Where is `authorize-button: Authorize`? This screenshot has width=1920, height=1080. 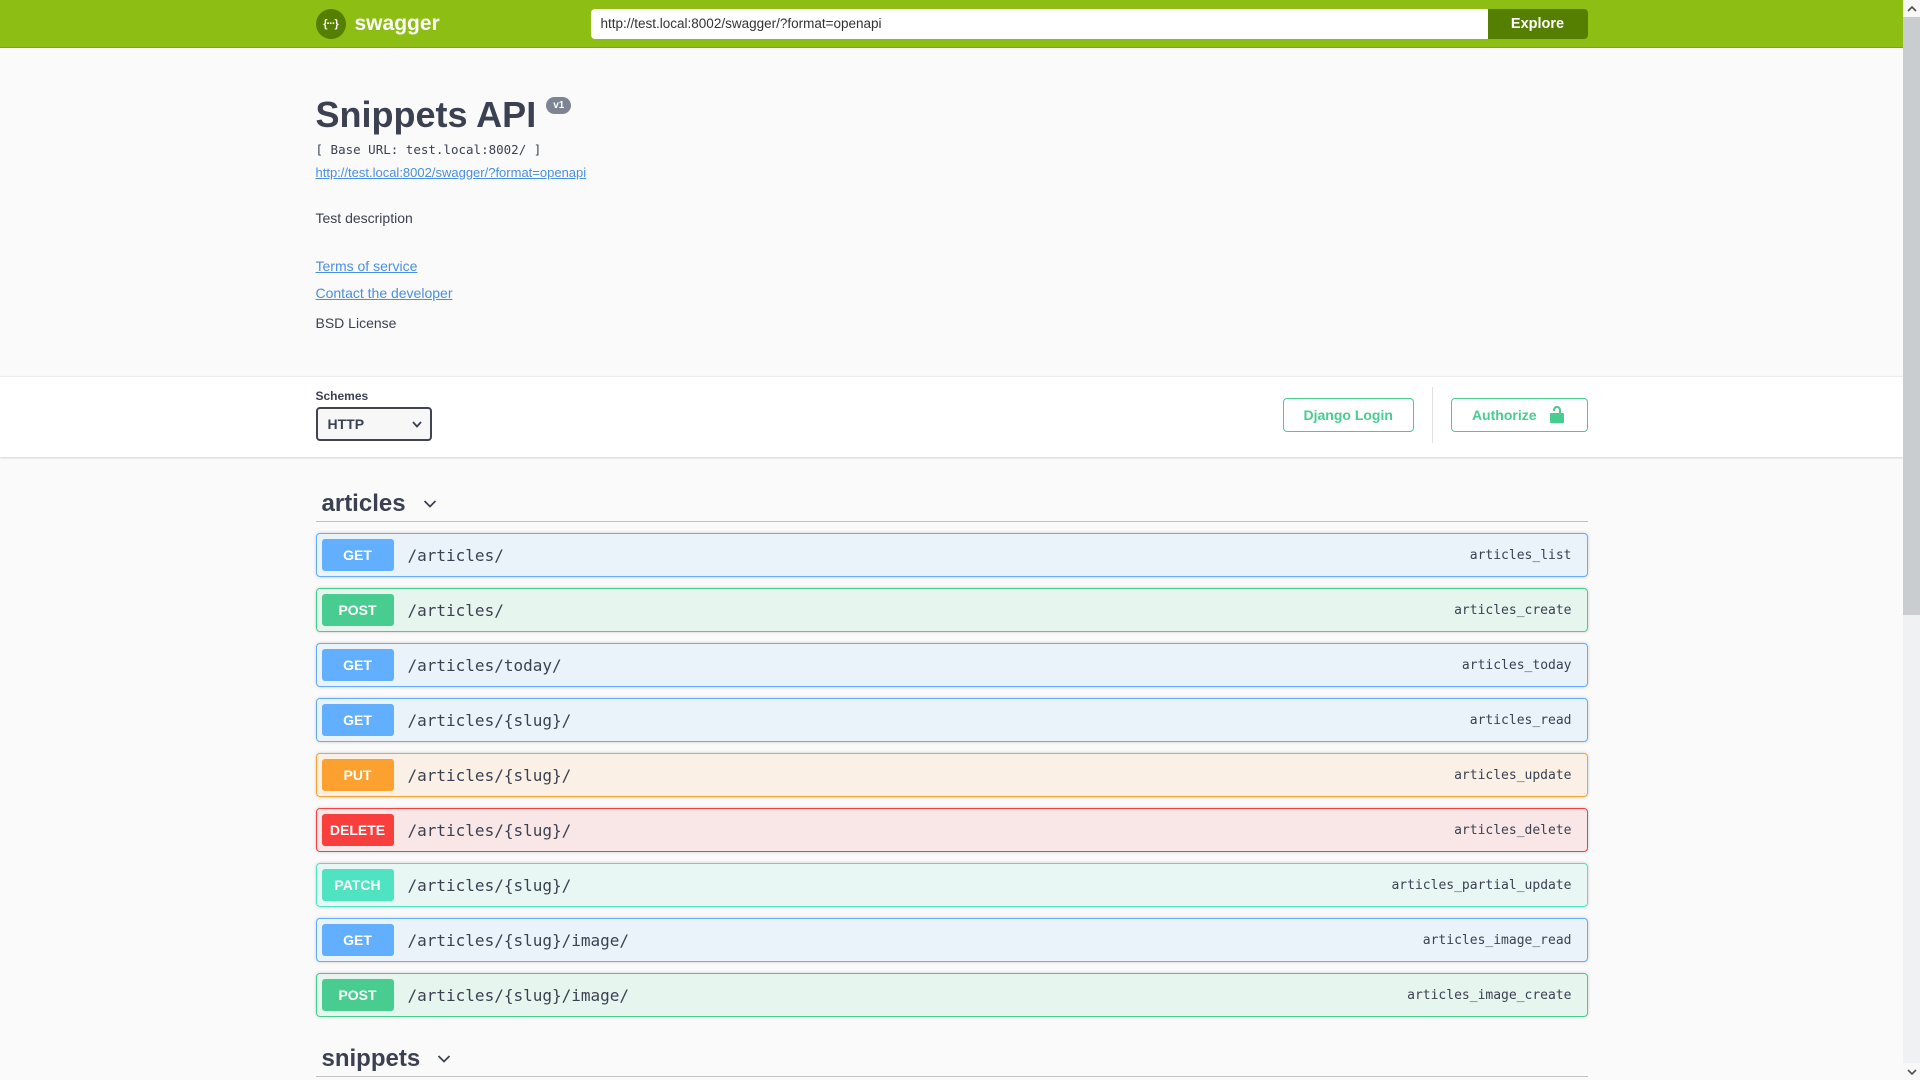 authorize-button: Authorize is located at coordinates (1519, 415).